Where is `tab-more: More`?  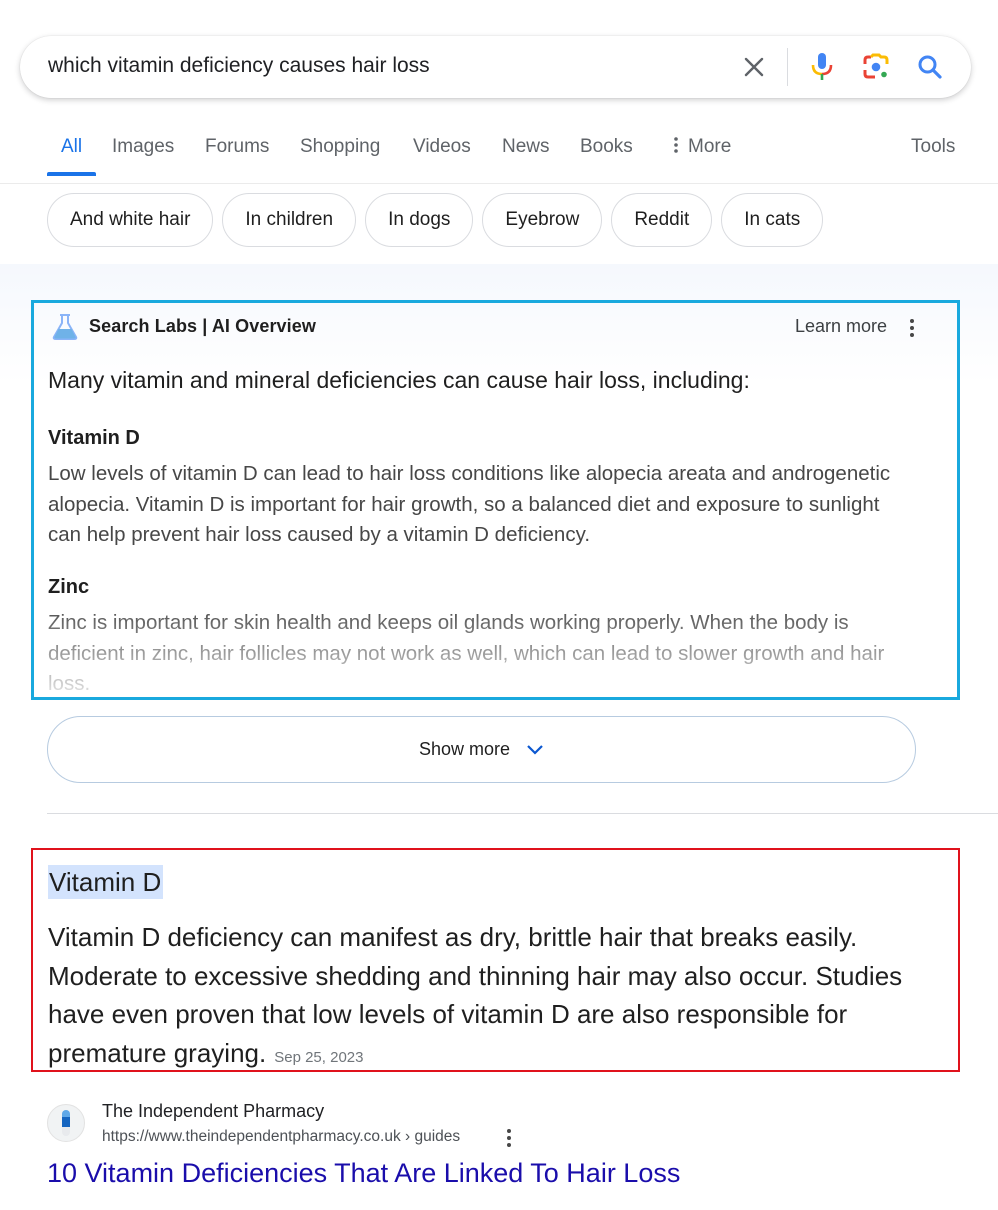
tab-more: More is located at coordinates (701, 147).